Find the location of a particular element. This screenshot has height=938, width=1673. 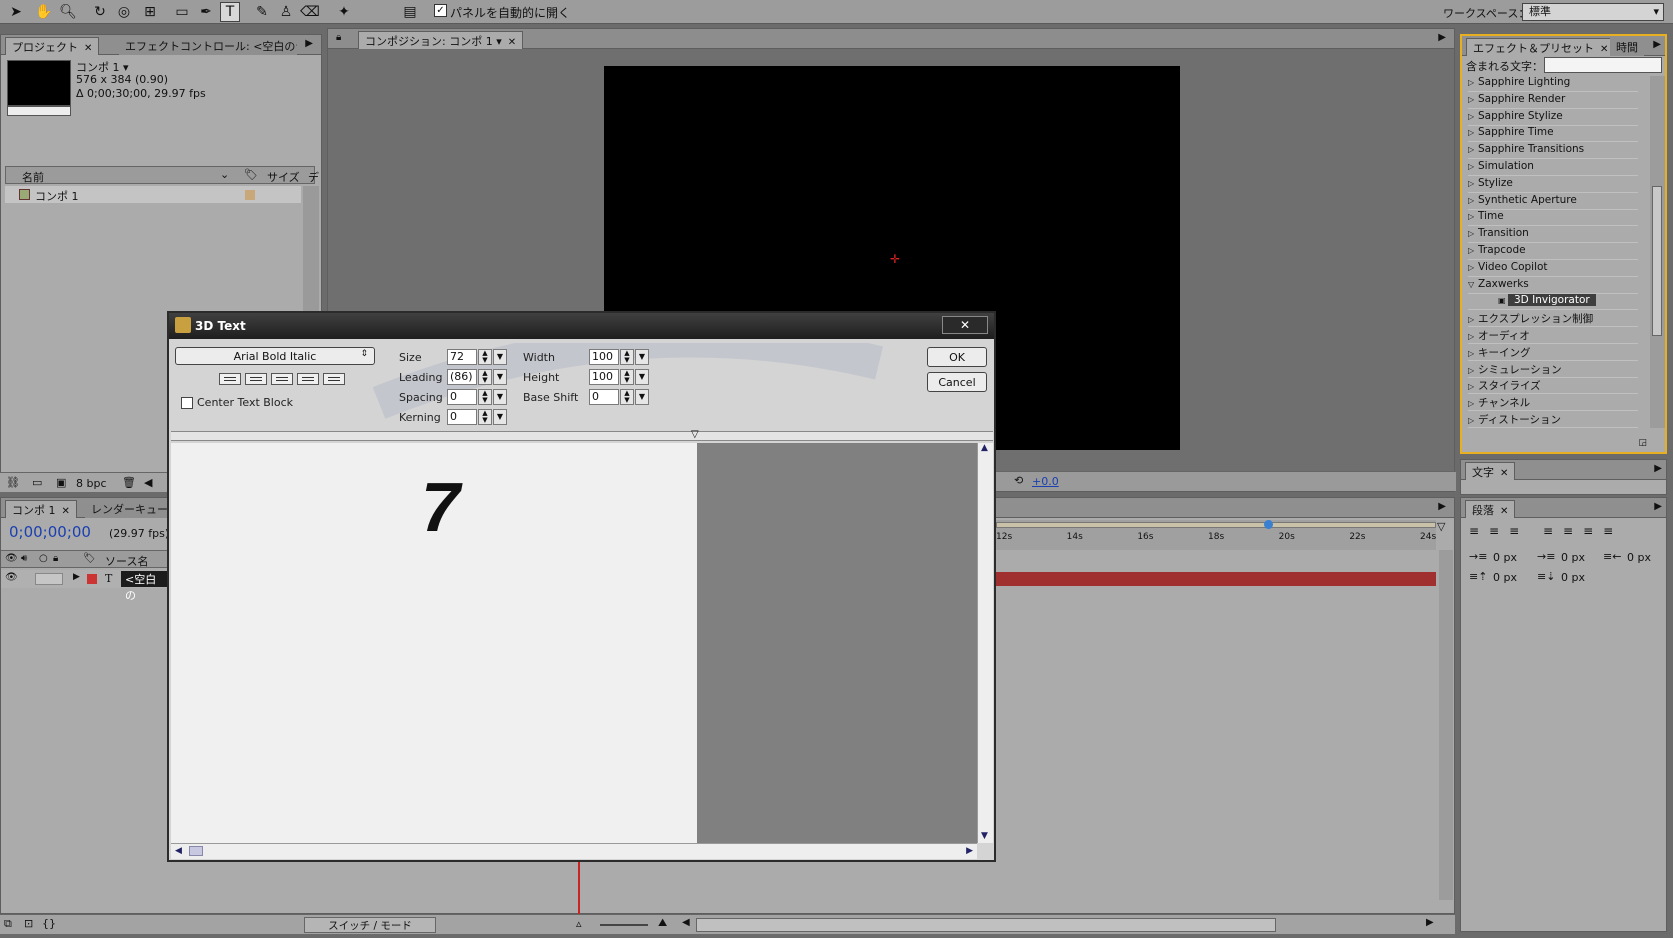

justify-button is located at coordinates (308, 379).